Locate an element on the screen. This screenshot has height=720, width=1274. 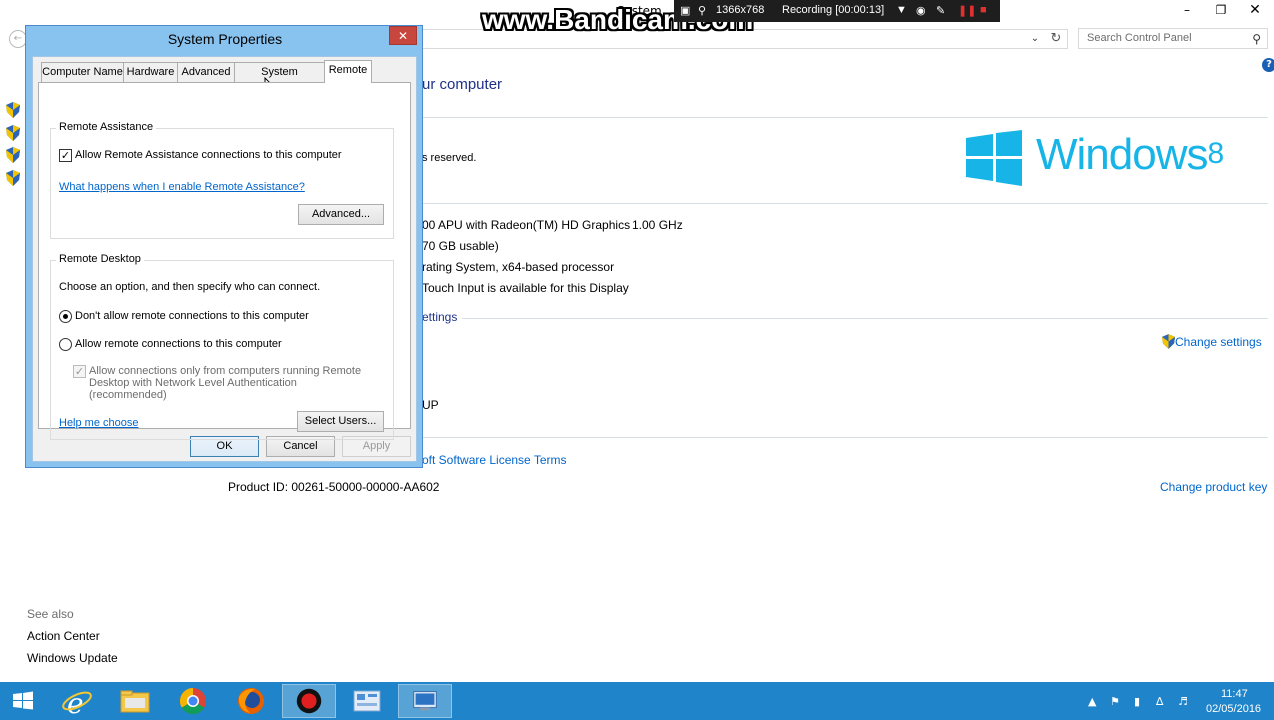
volume-icon: ♬ is located at coordinates (1183, 701).